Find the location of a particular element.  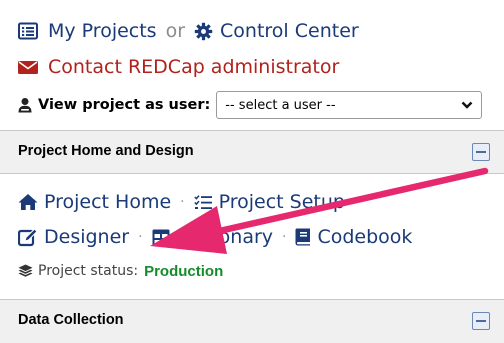

envelope-icon is located at coordinates (28, 67).